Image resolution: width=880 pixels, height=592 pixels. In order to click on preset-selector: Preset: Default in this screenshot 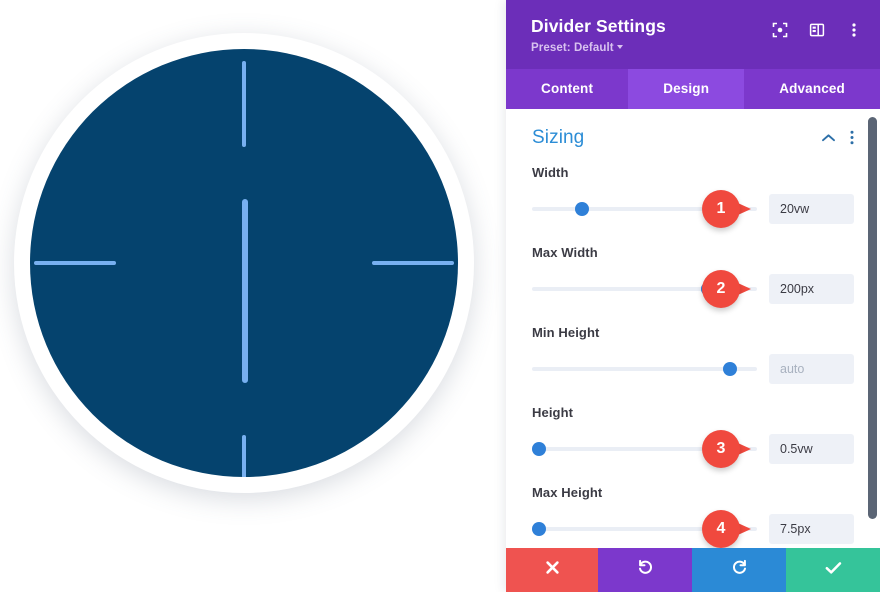, I will do `click(577, 48)`.